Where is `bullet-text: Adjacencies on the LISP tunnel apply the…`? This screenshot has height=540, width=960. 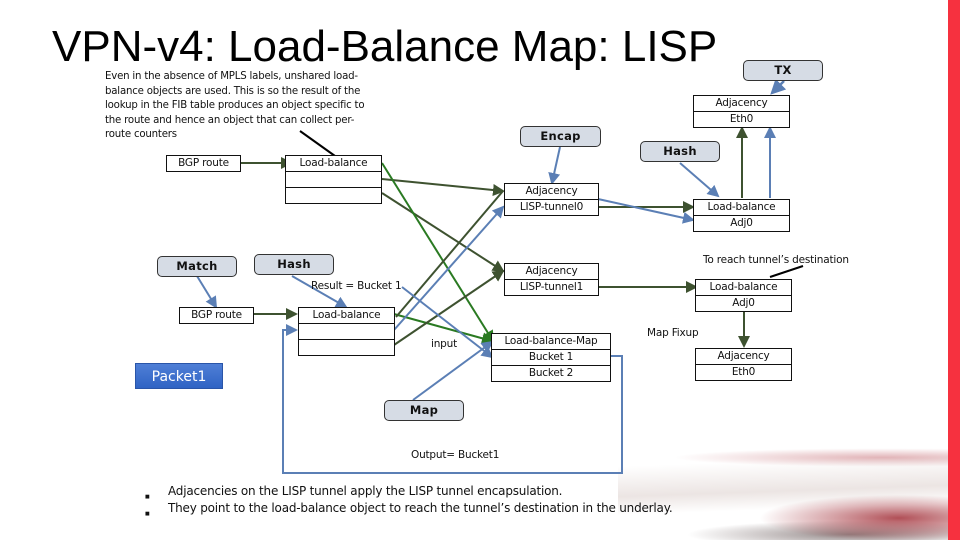 bullet-text: Adjacencies on the LISP tunnel apply the… is located at coordinates (365, 491).